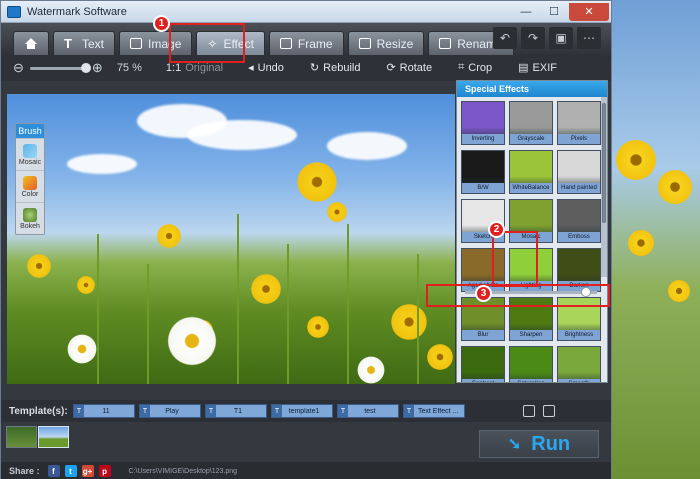 The height and width of the screenshot is (479, 700). I want to click on exif-icon: ▤, so click(523, 68).